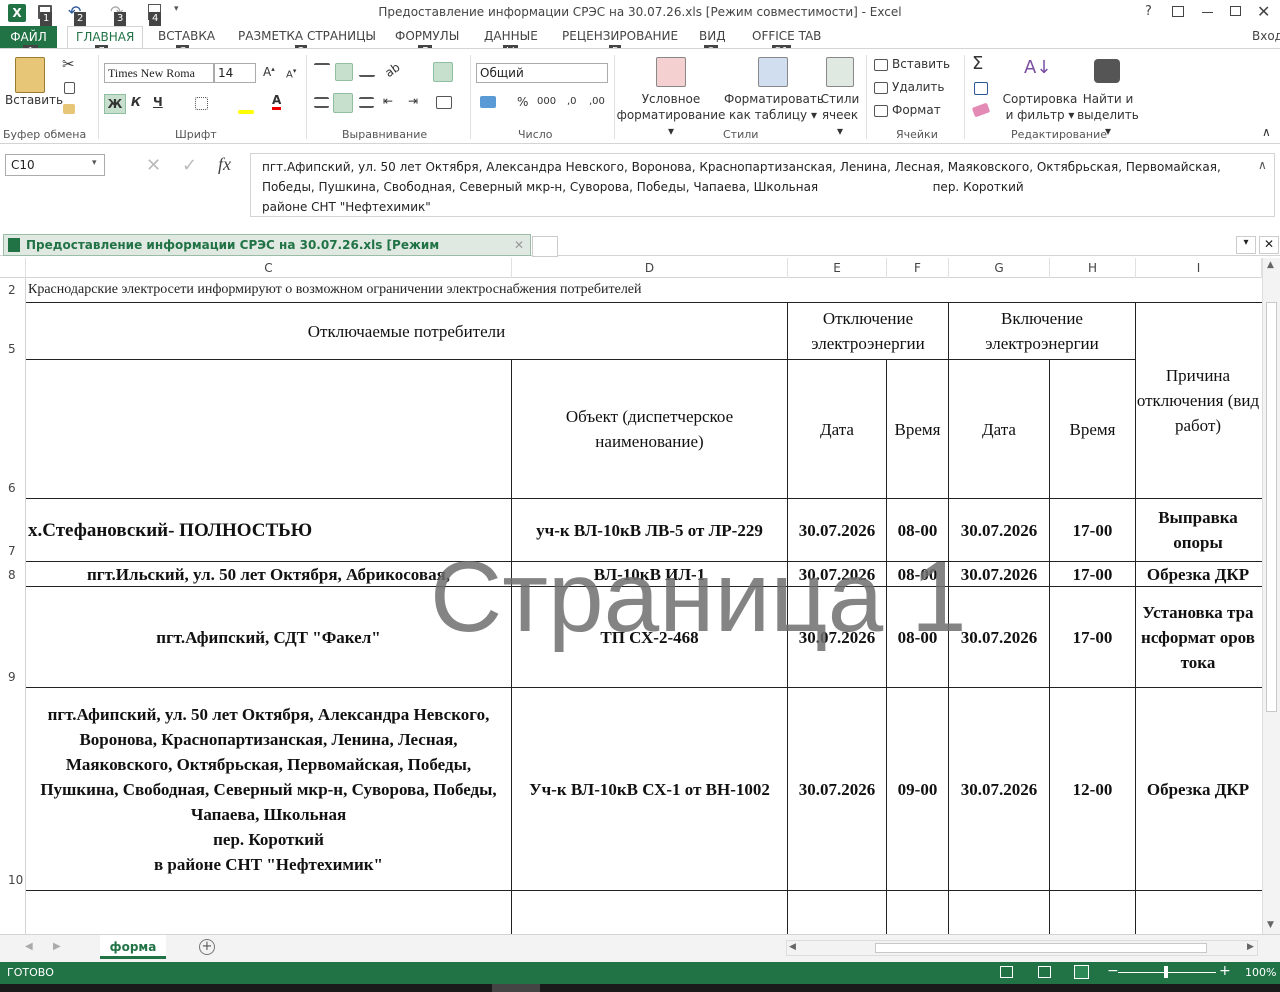  What do you see at coordinates (511, 36) in the screenshot?
I see `tab-data: ДАННЫЕ` at bounding box center [511, 36].